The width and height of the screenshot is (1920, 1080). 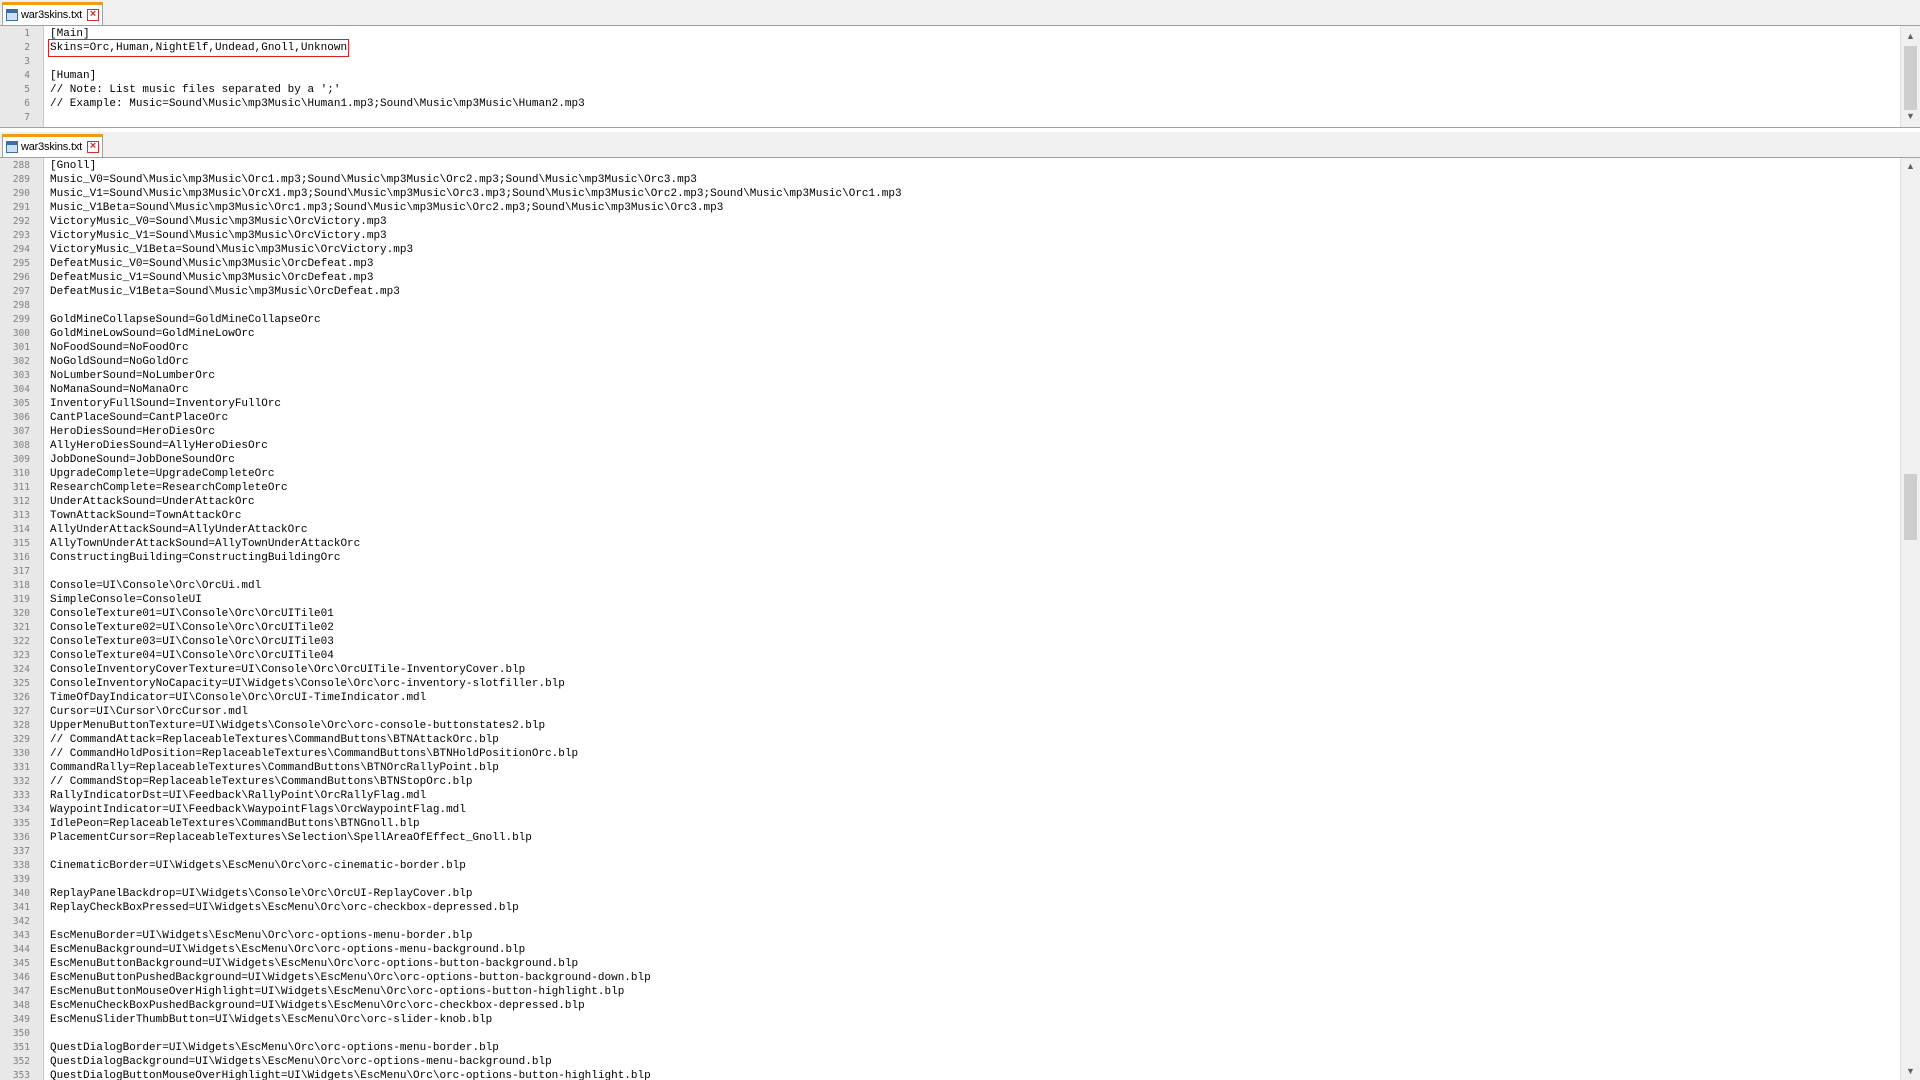 I want to click on code-line: 288 [Gnoll], so click(x=950, y=166).